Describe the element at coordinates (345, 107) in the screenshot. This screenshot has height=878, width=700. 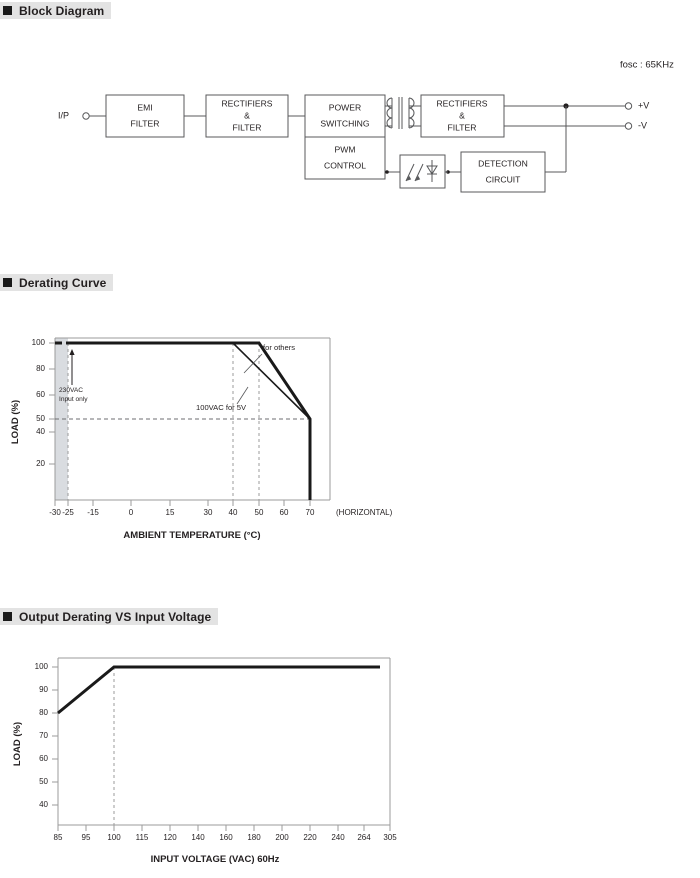
I see `block-power-line1: POWER` at that location.